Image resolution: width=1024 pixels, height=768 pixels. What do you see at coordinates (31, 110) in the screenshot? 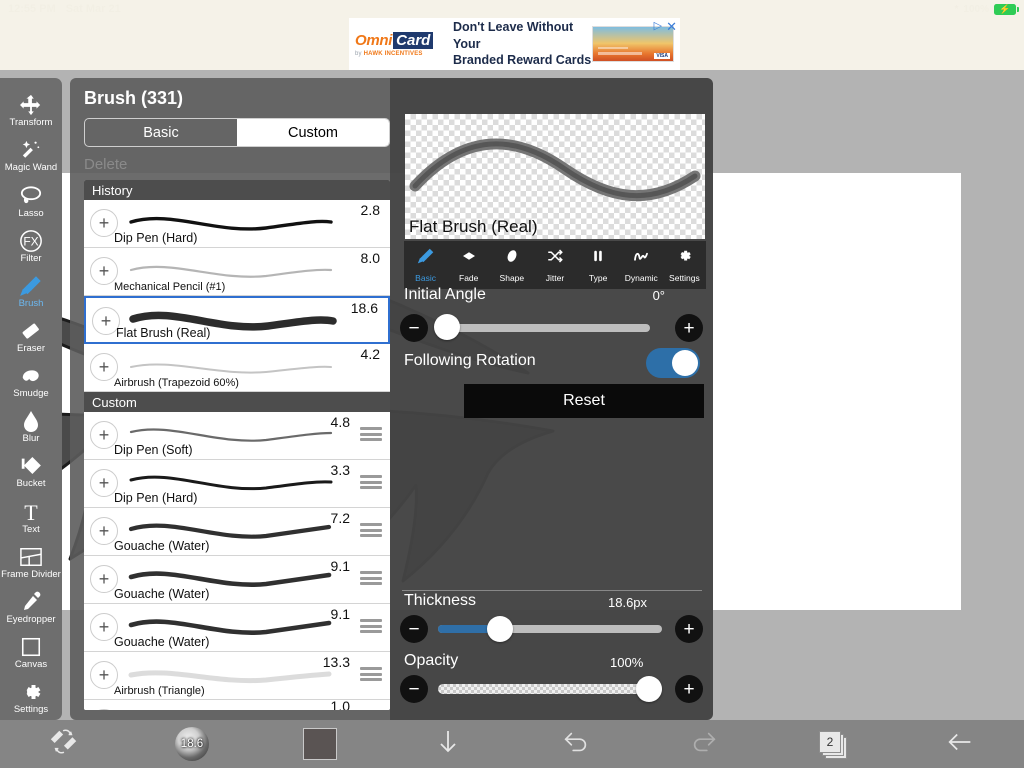
I see `tool-transform: Transform` at bounding box center [31, 110].